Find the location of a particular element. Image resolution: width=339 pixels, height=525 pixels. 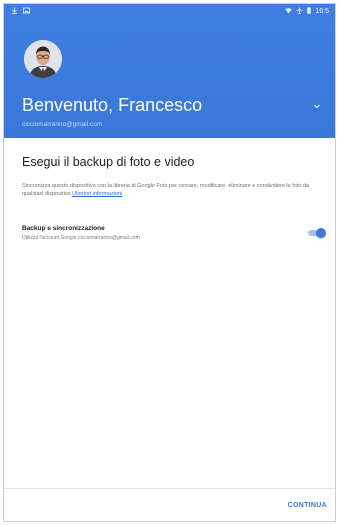

footer-divider is located at coordinates (169, 488).